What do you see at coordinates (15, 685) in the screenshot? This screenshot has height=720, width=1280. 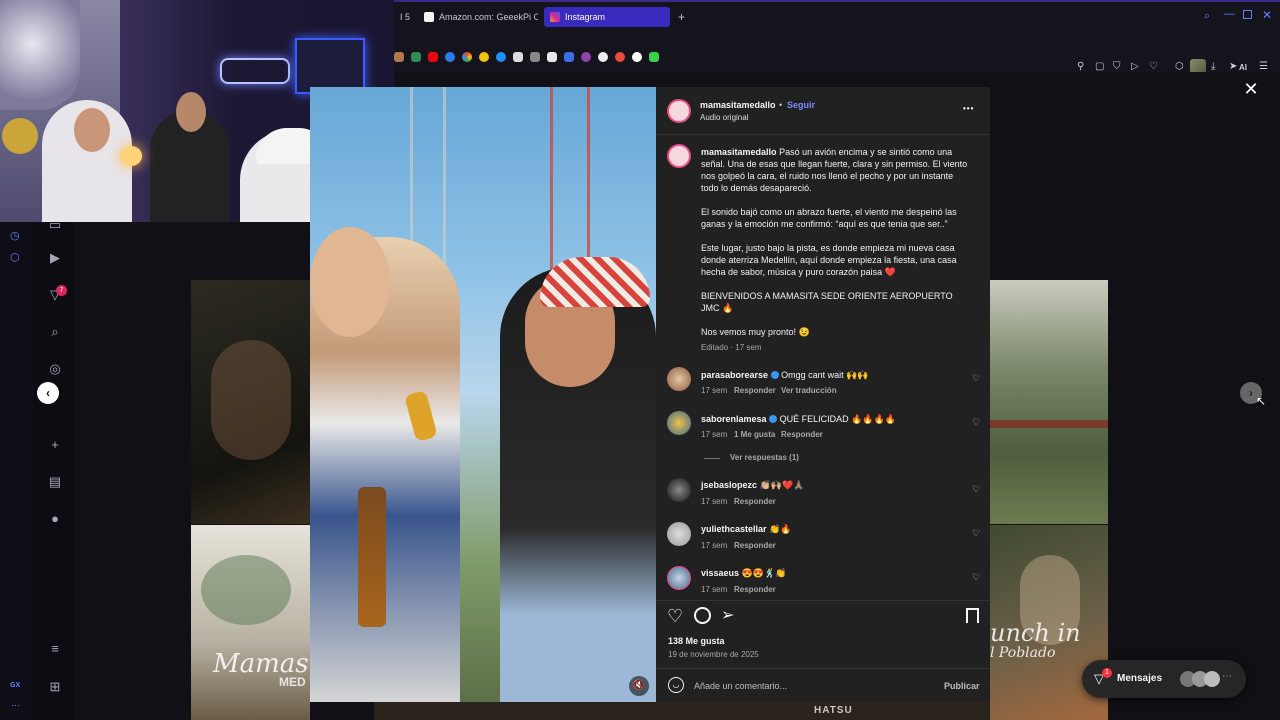 I see `gx-label: GX` at bounding box center [15, 685].